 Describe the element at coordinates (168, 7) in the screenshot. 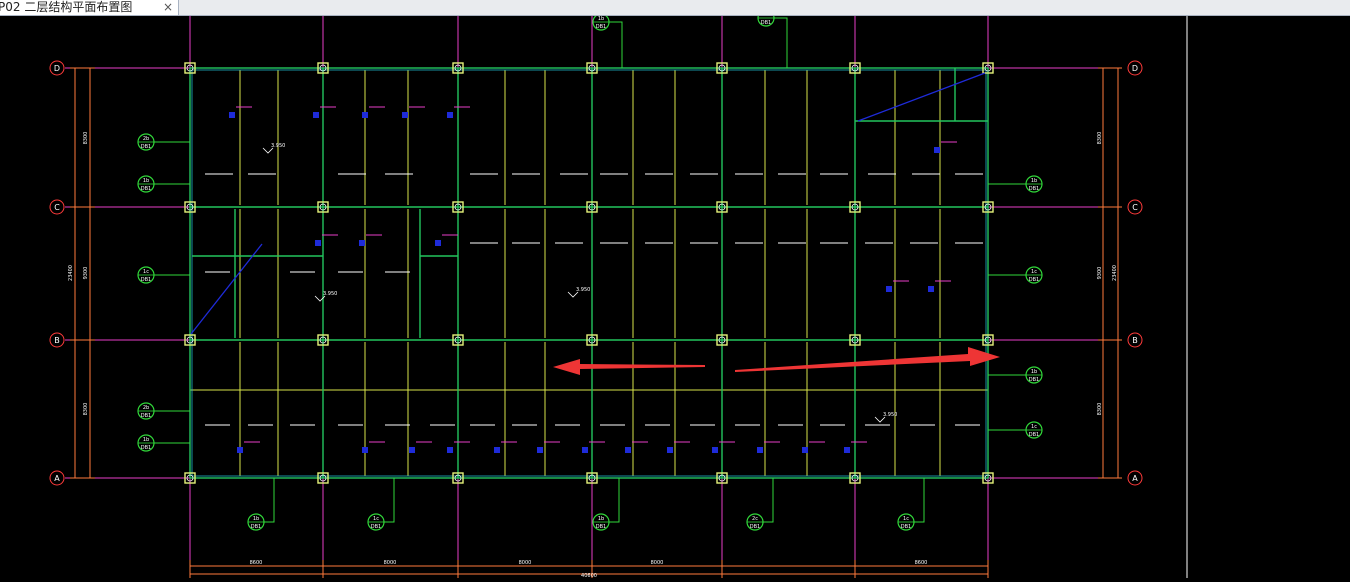

I see `close-icon: ×` at that location.